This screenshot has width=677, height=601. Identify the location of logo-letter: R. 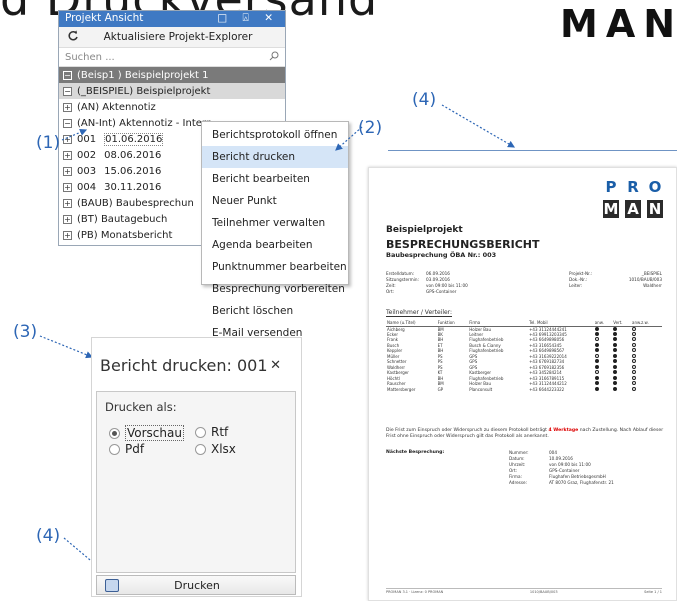
(633, 187).